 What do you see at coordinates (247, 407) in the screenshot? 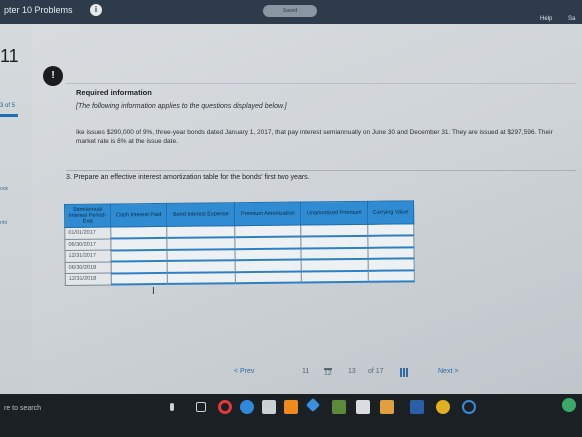
I see `edge-icon` at bounding box center [247, 407].